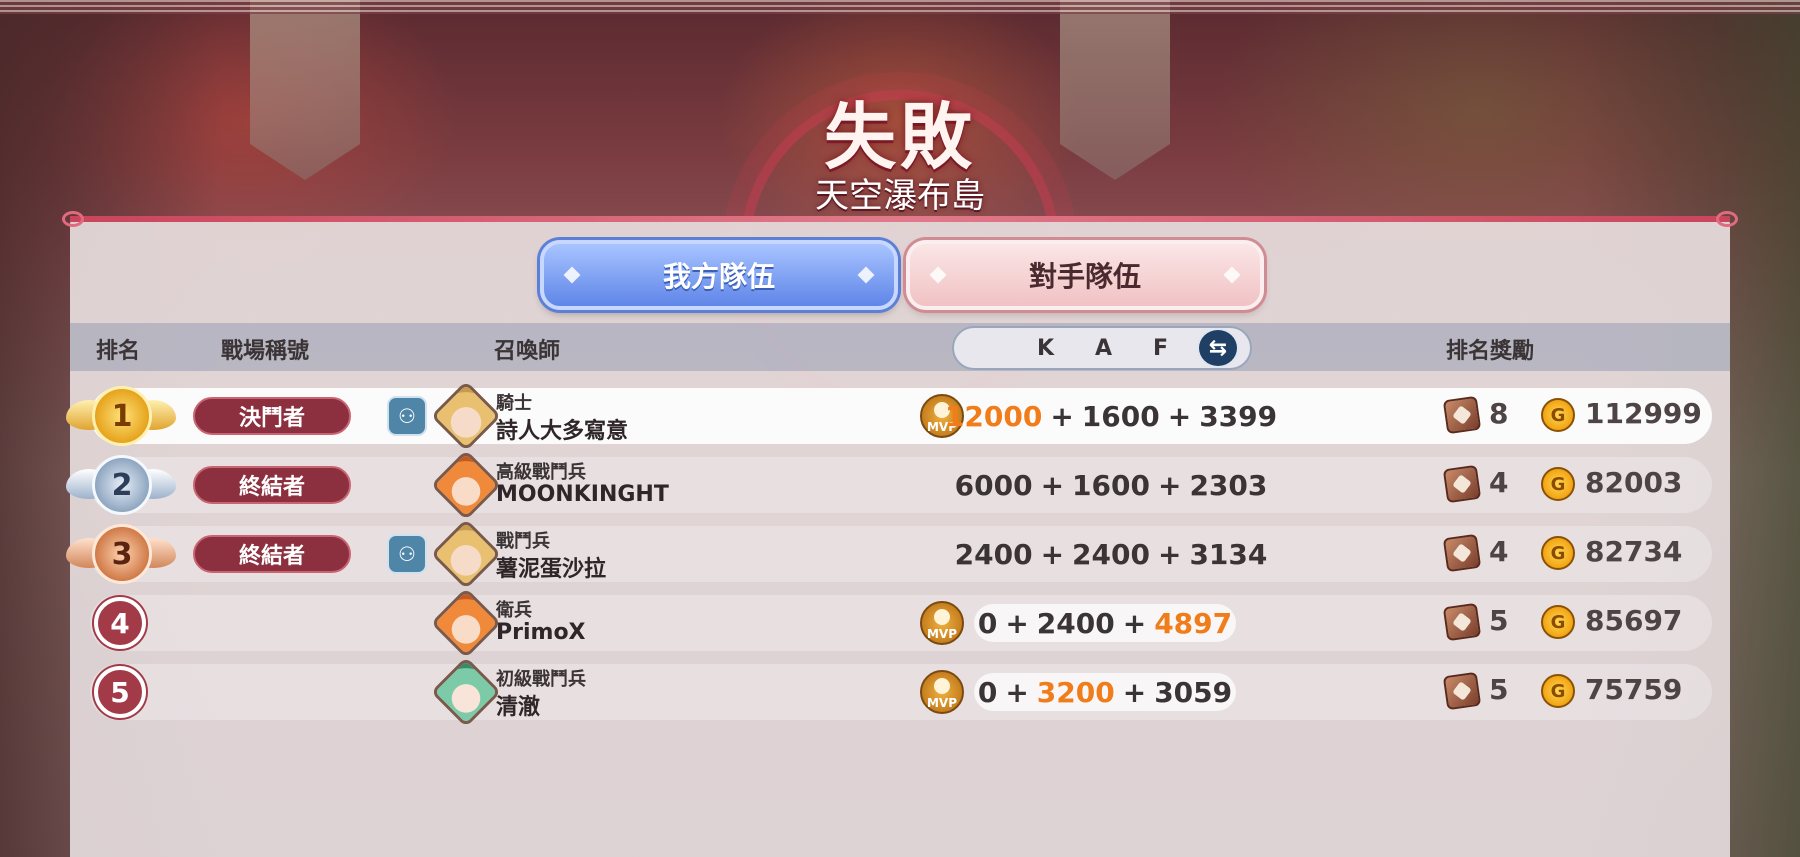  I want to click on kaf-score: 2400 +2400 +3134, so click(1111, 554).